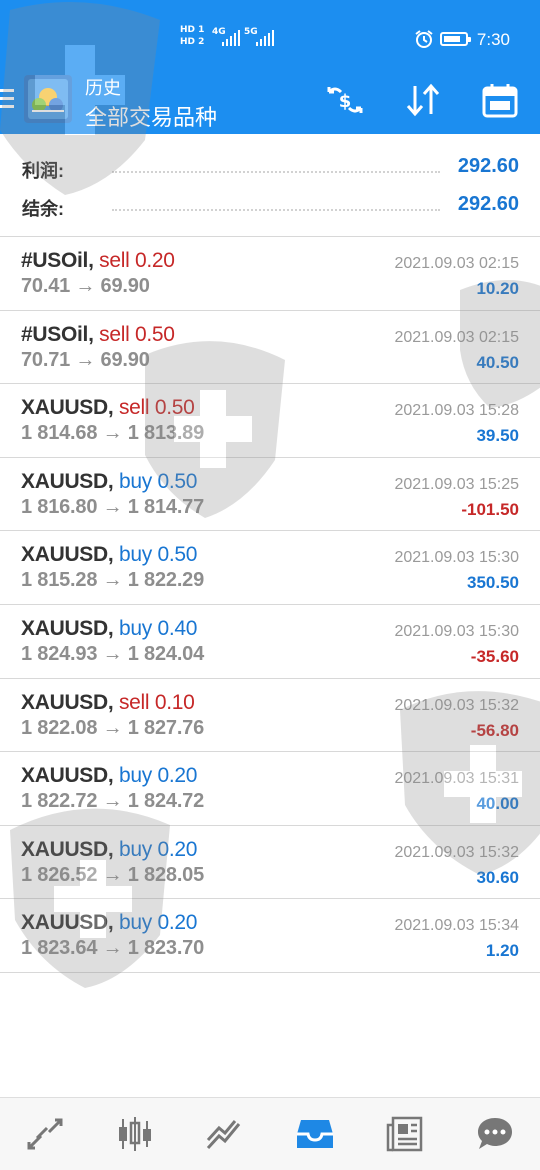 The width and height of the screenshot is (540, 1170). I want to click on trade-profit: -56.80, so click(494, 730).